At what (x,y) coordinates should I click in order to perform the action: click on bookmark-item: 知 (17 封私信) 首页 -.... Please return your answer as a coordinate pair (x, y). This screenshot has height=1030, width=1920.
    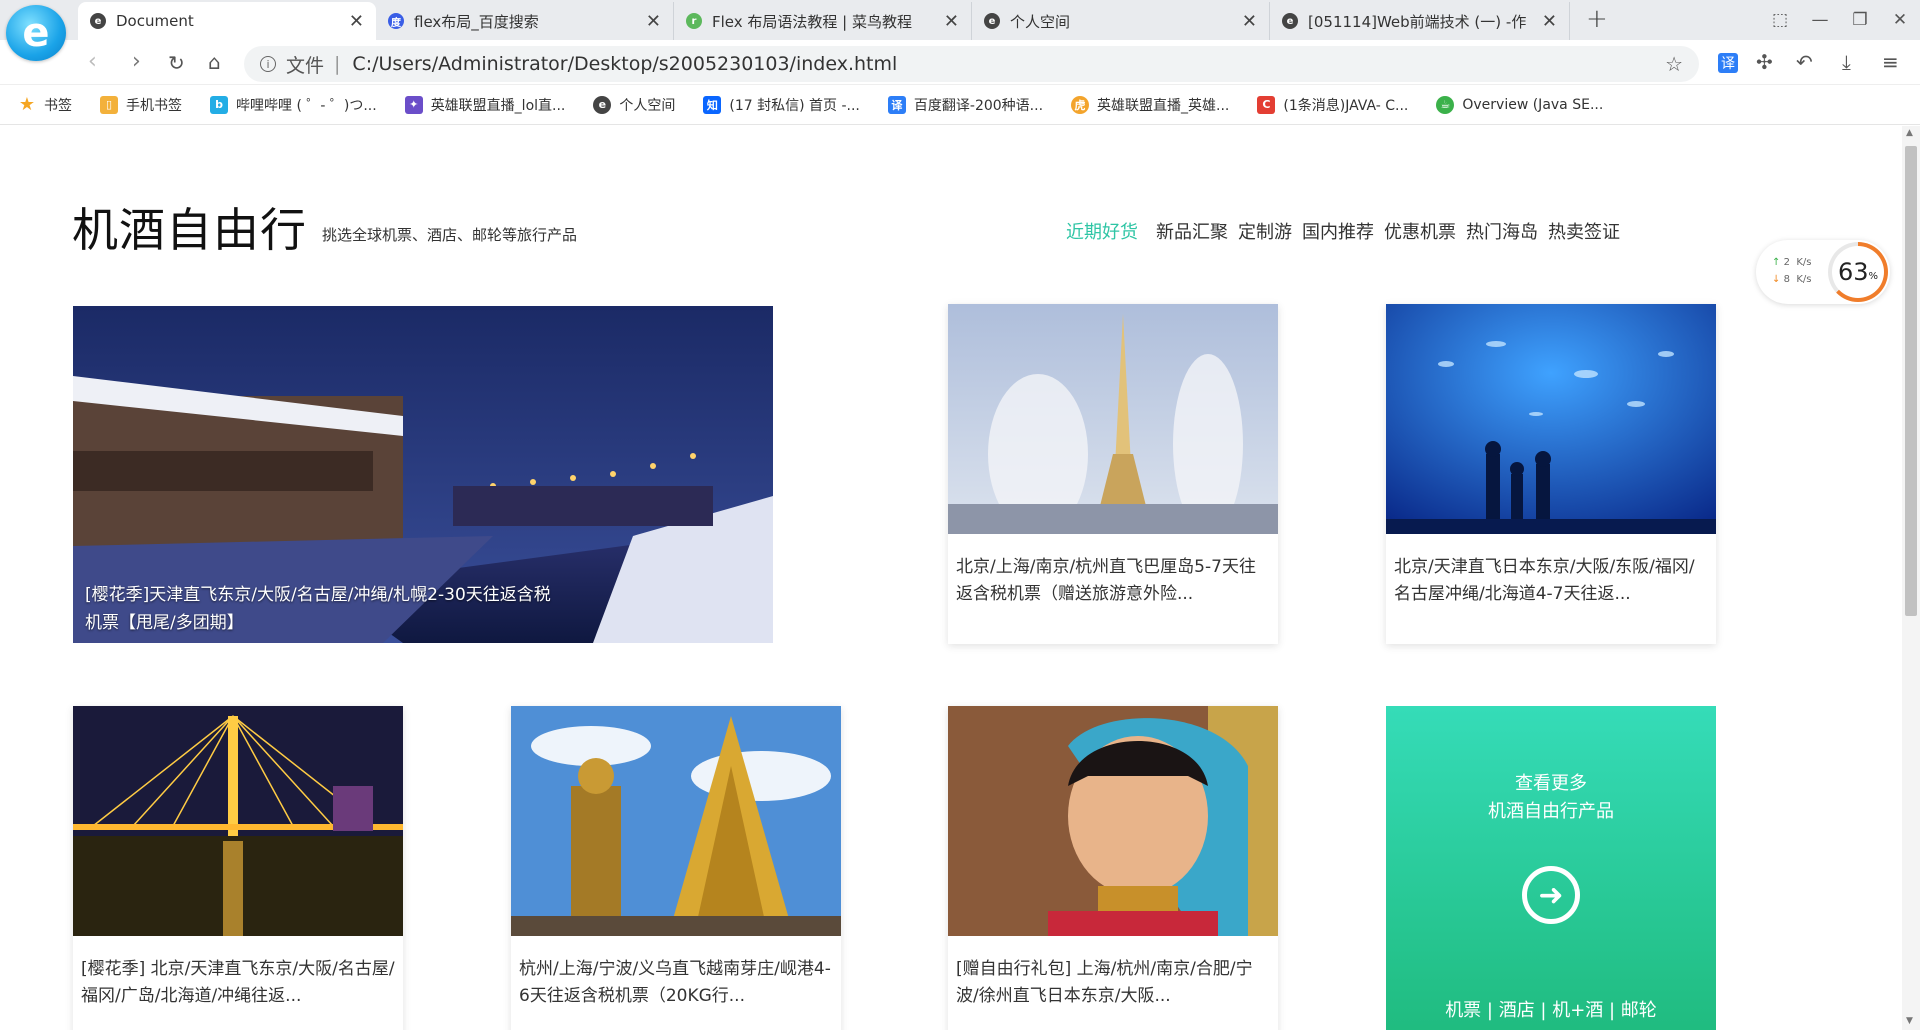
    Looking at the image, I should click on (781, 105).